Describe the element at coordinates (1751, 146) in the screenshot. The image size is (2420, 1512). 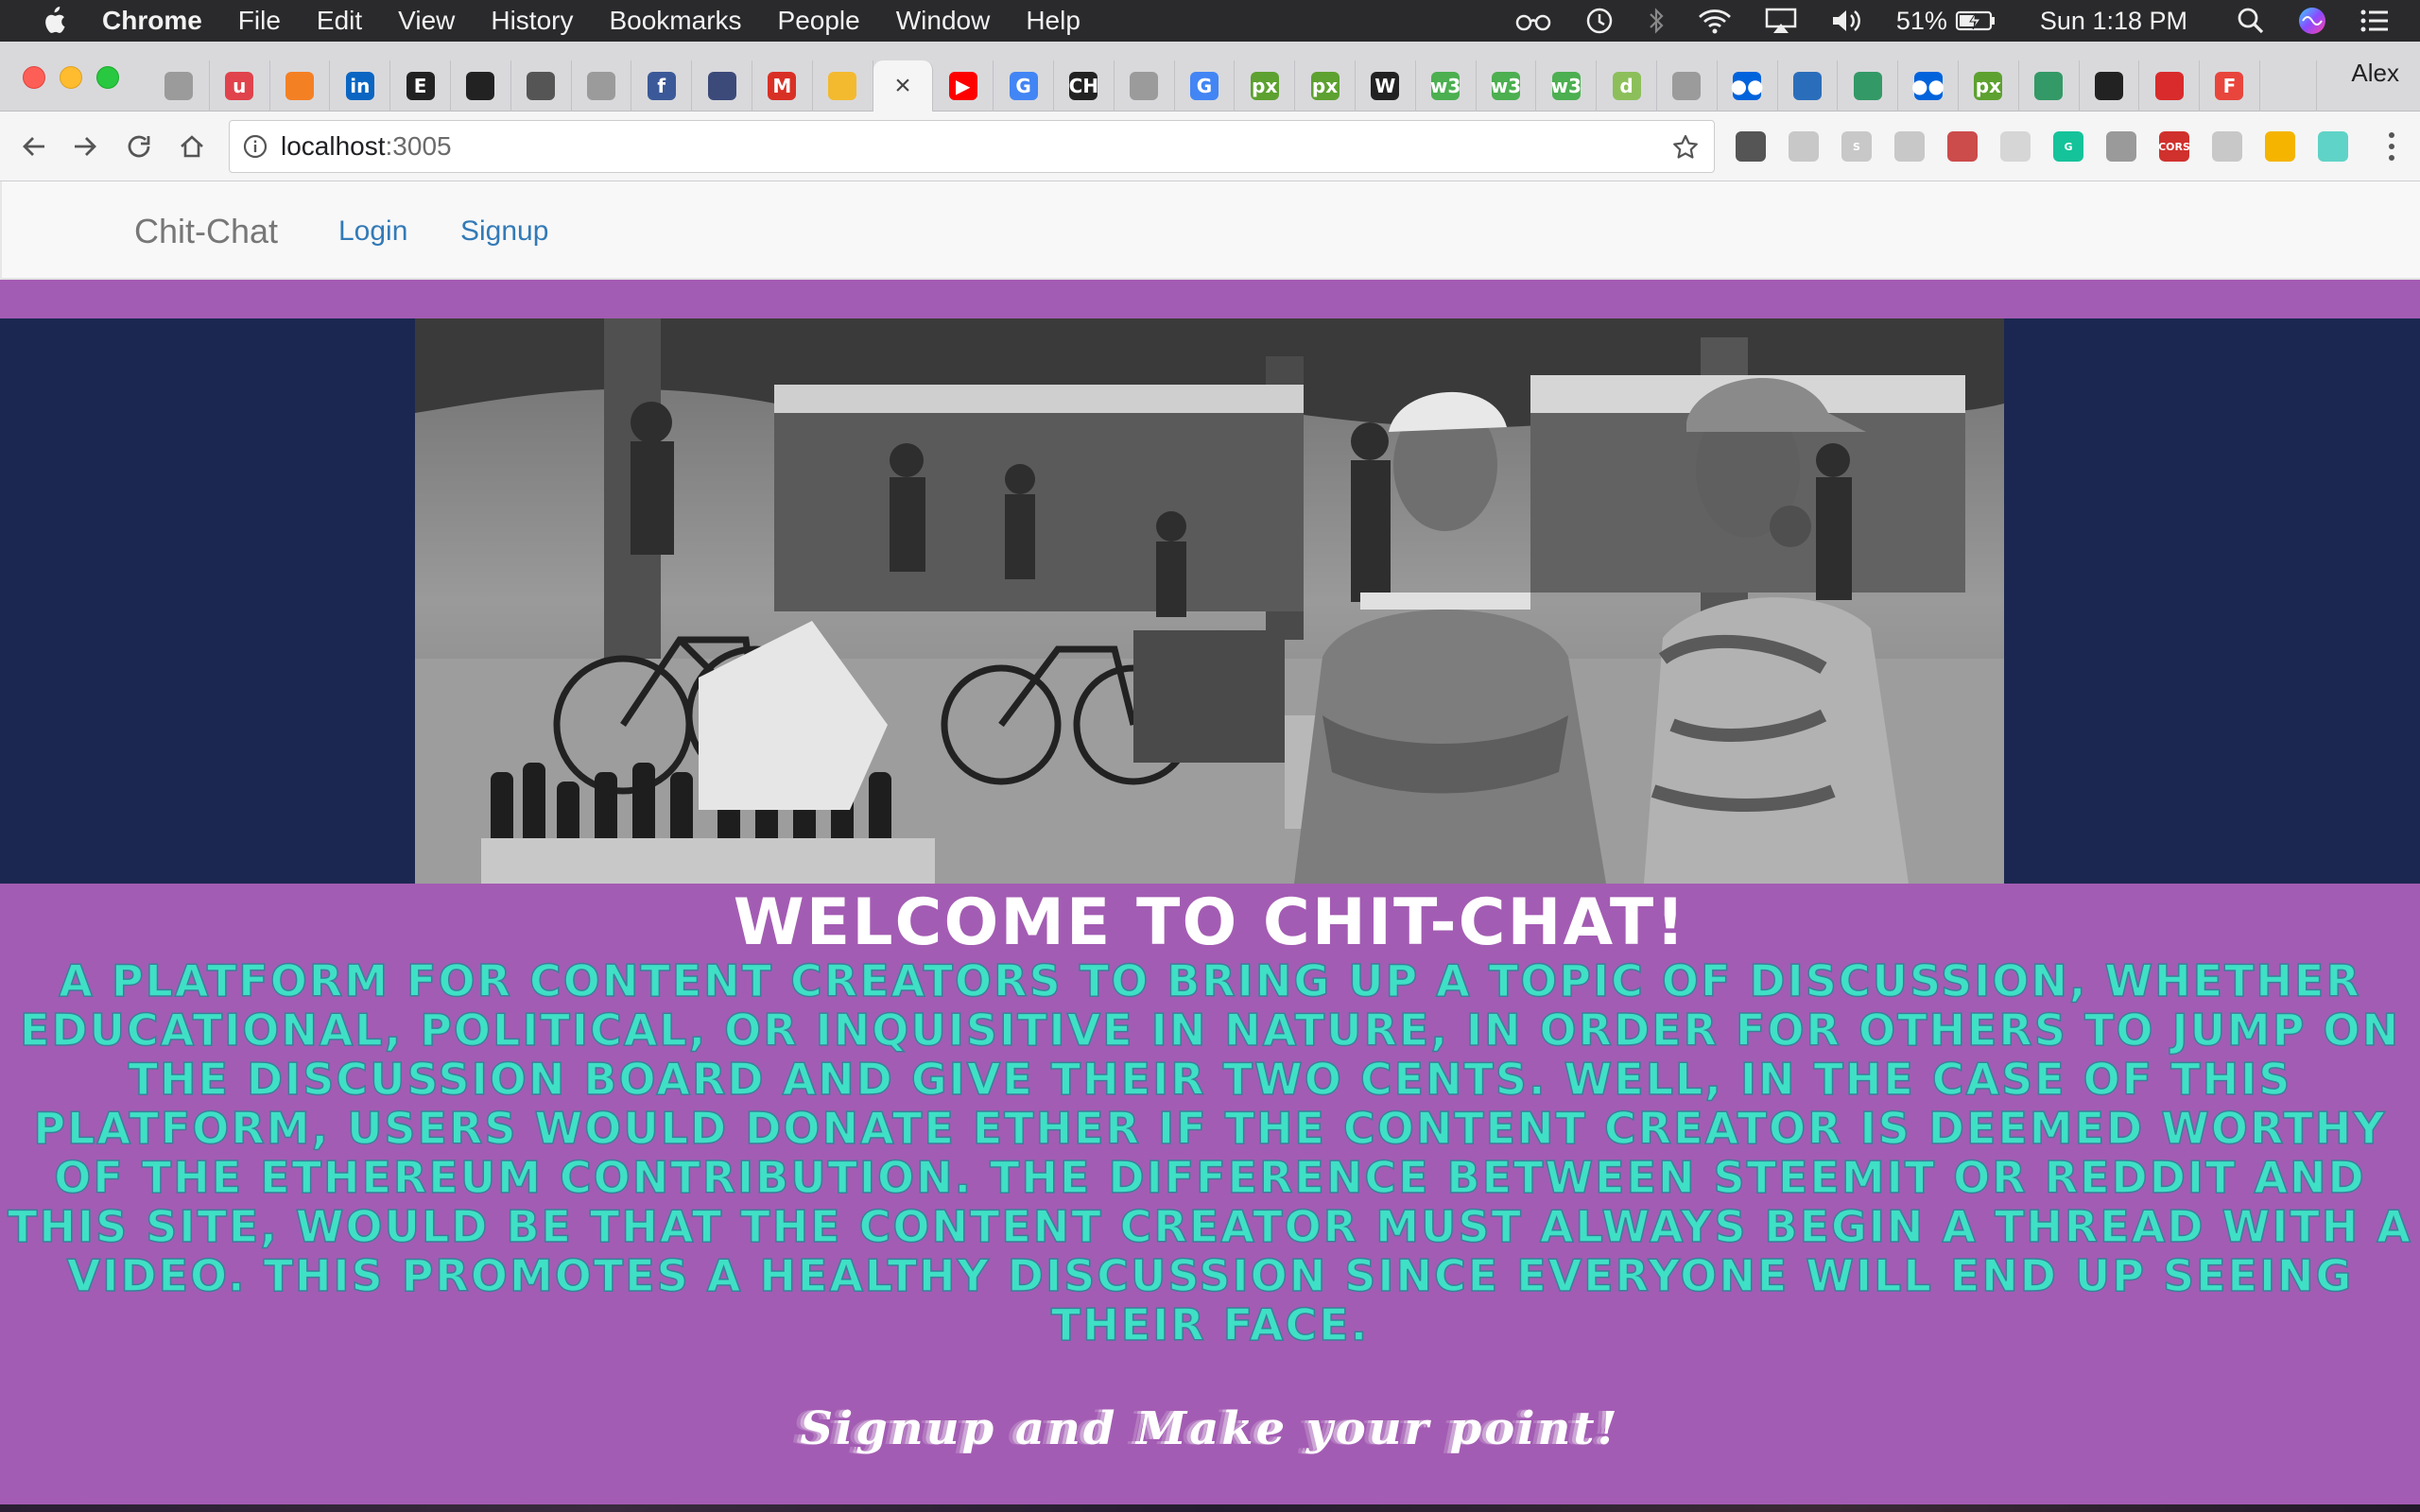
I see `cycle-icon` at that location.